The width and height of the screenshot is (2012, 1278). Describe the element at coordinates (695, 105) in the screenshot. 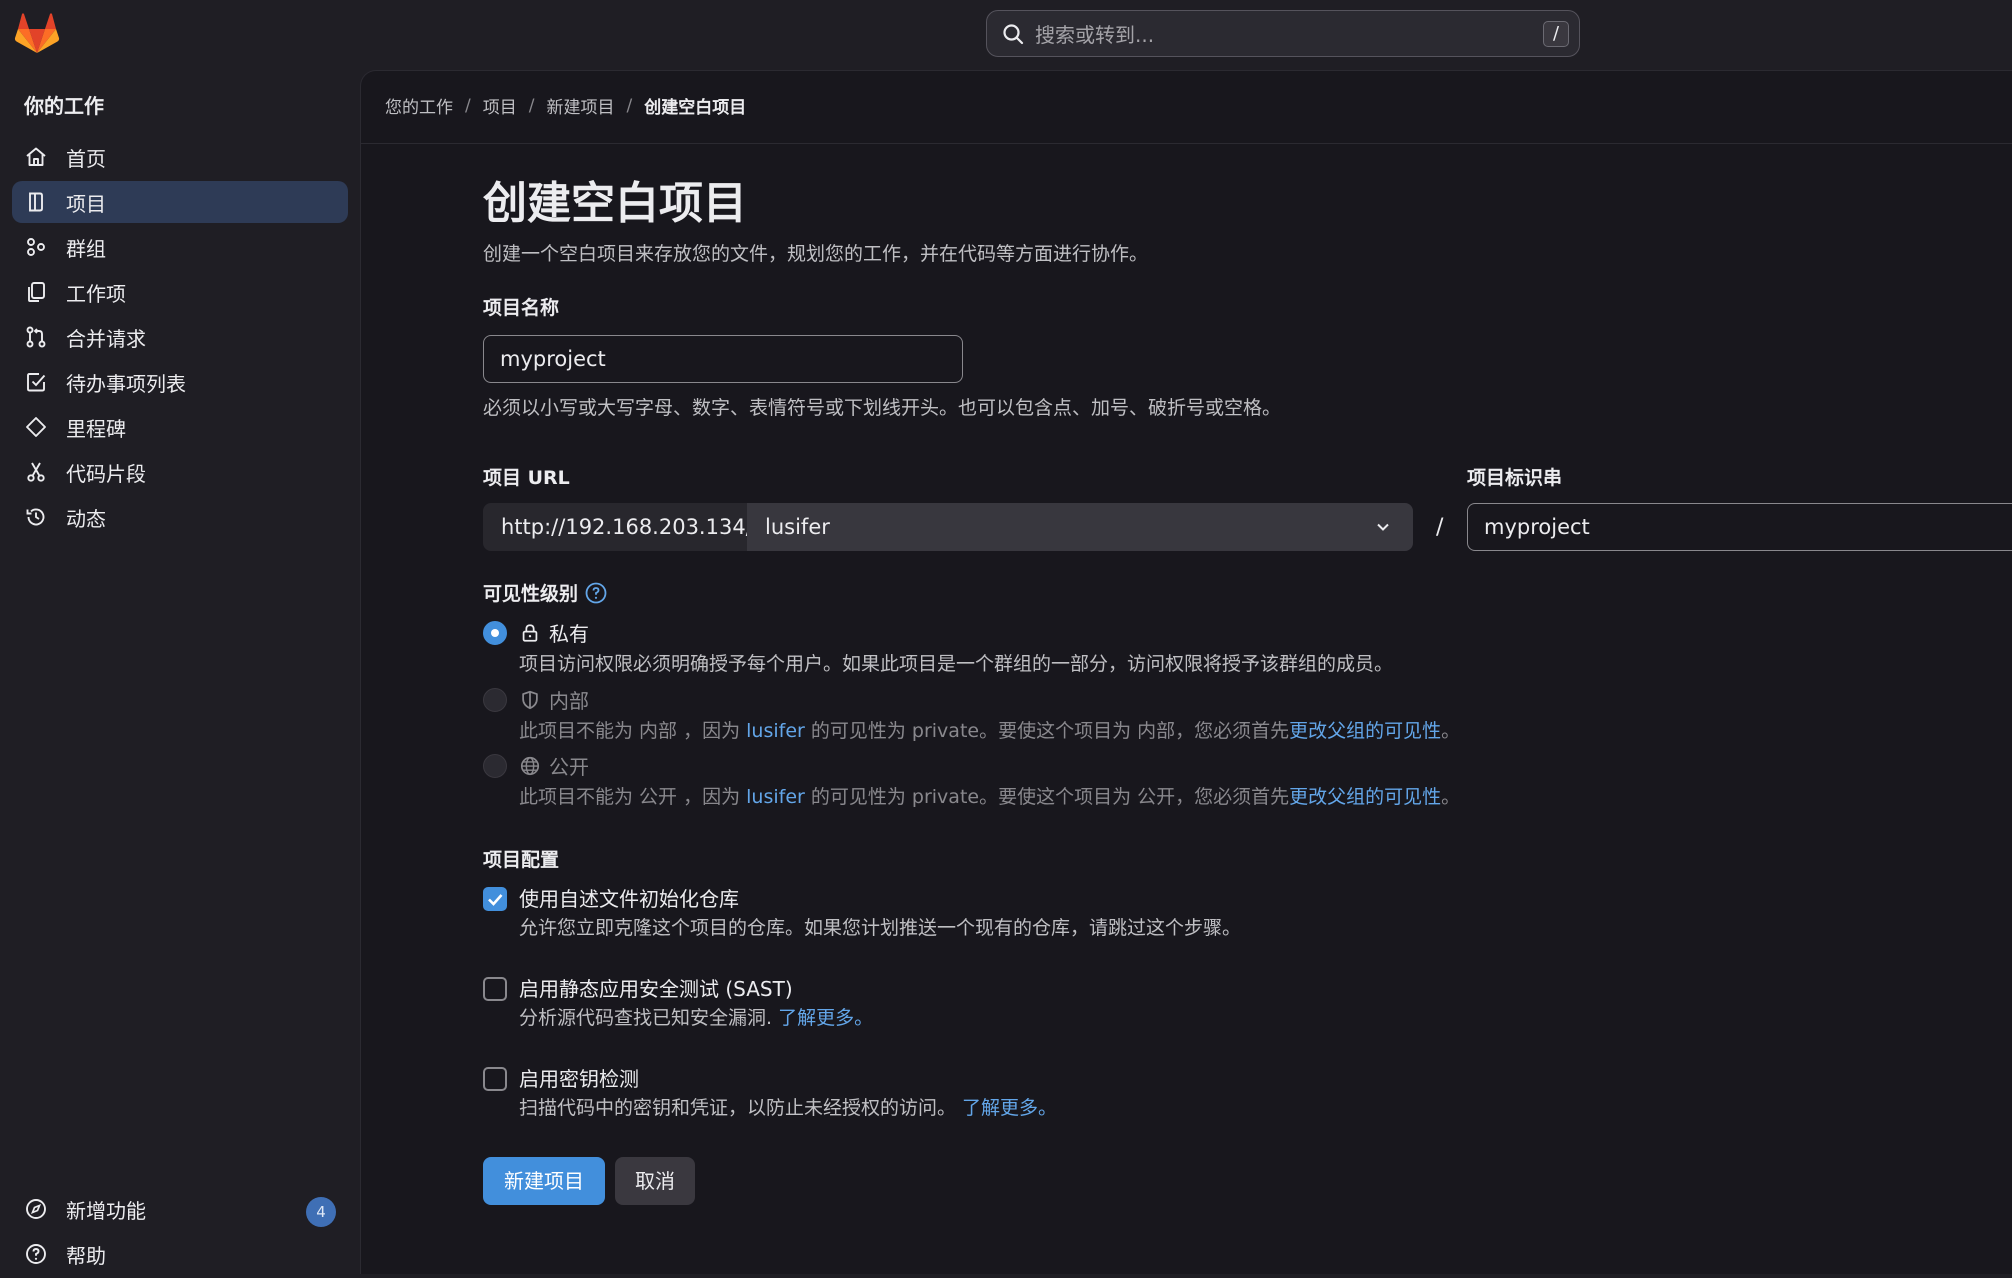

I see `breadcrumb-current: 创建空白项目` at that location.